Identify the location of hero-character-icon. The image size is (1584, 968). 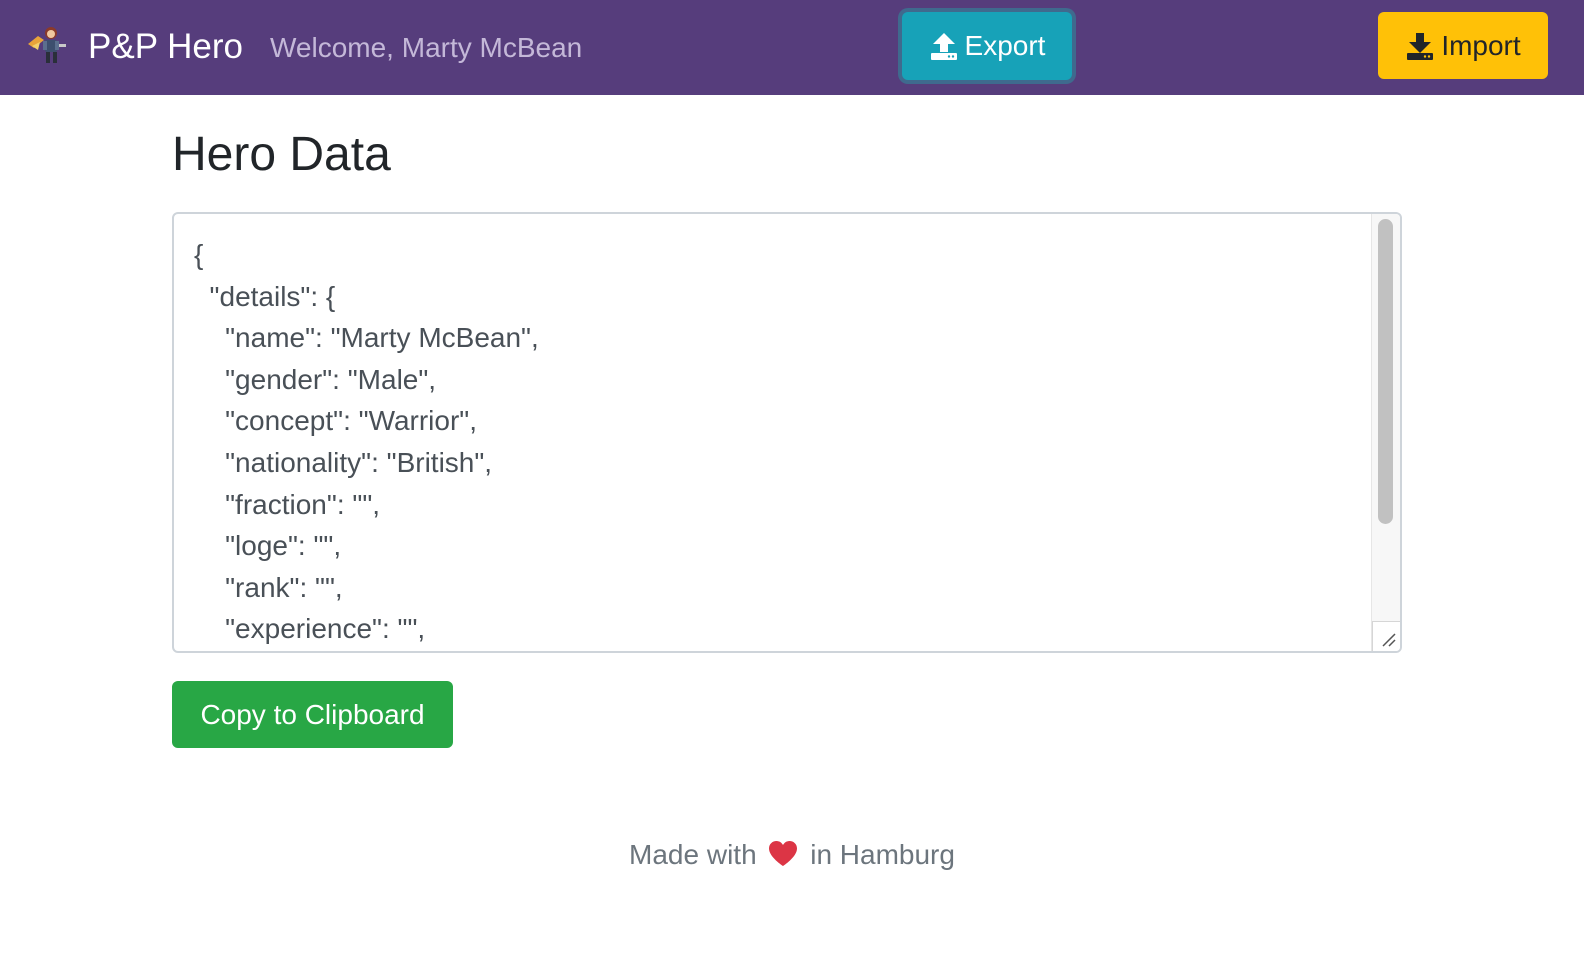
(47, 45).